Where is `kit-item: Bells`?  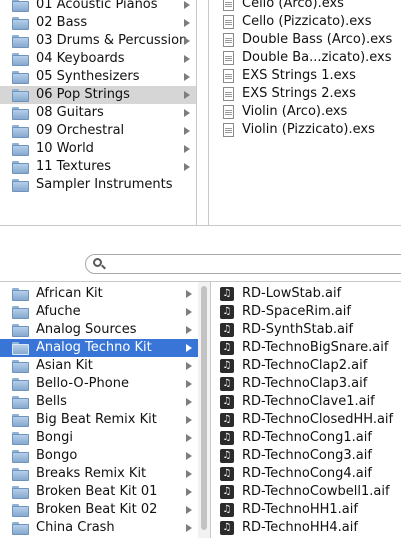 kit-item: Bells is located at coordinates (99, 402).